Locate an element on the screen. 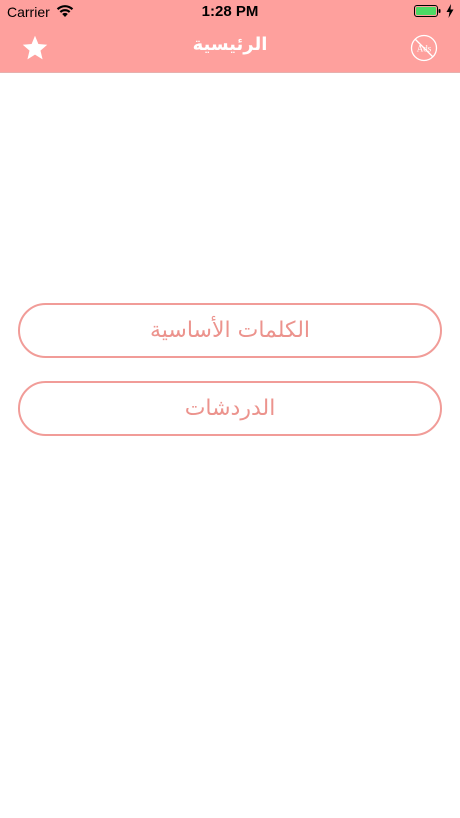  star-icon is located at coordinates (35, 47).